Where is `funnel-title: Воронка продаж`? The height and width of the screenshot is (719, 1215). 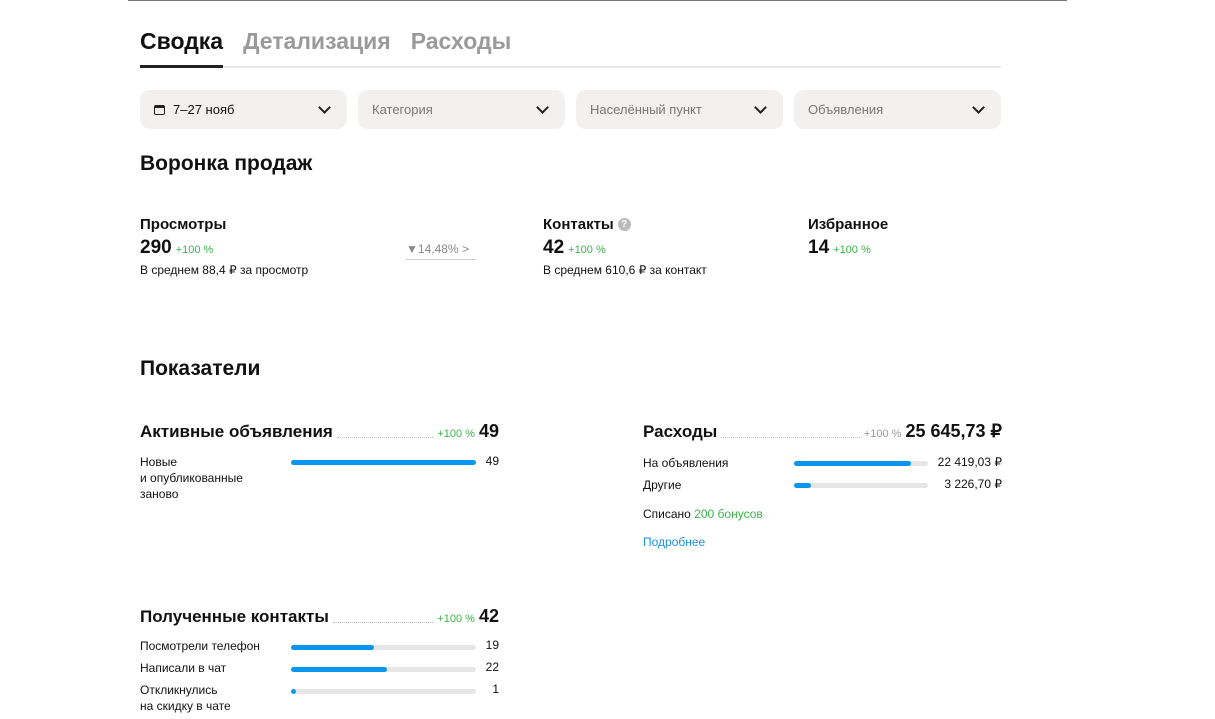 funnel-title: Воронка продаж is located at coordinates (226, 163).